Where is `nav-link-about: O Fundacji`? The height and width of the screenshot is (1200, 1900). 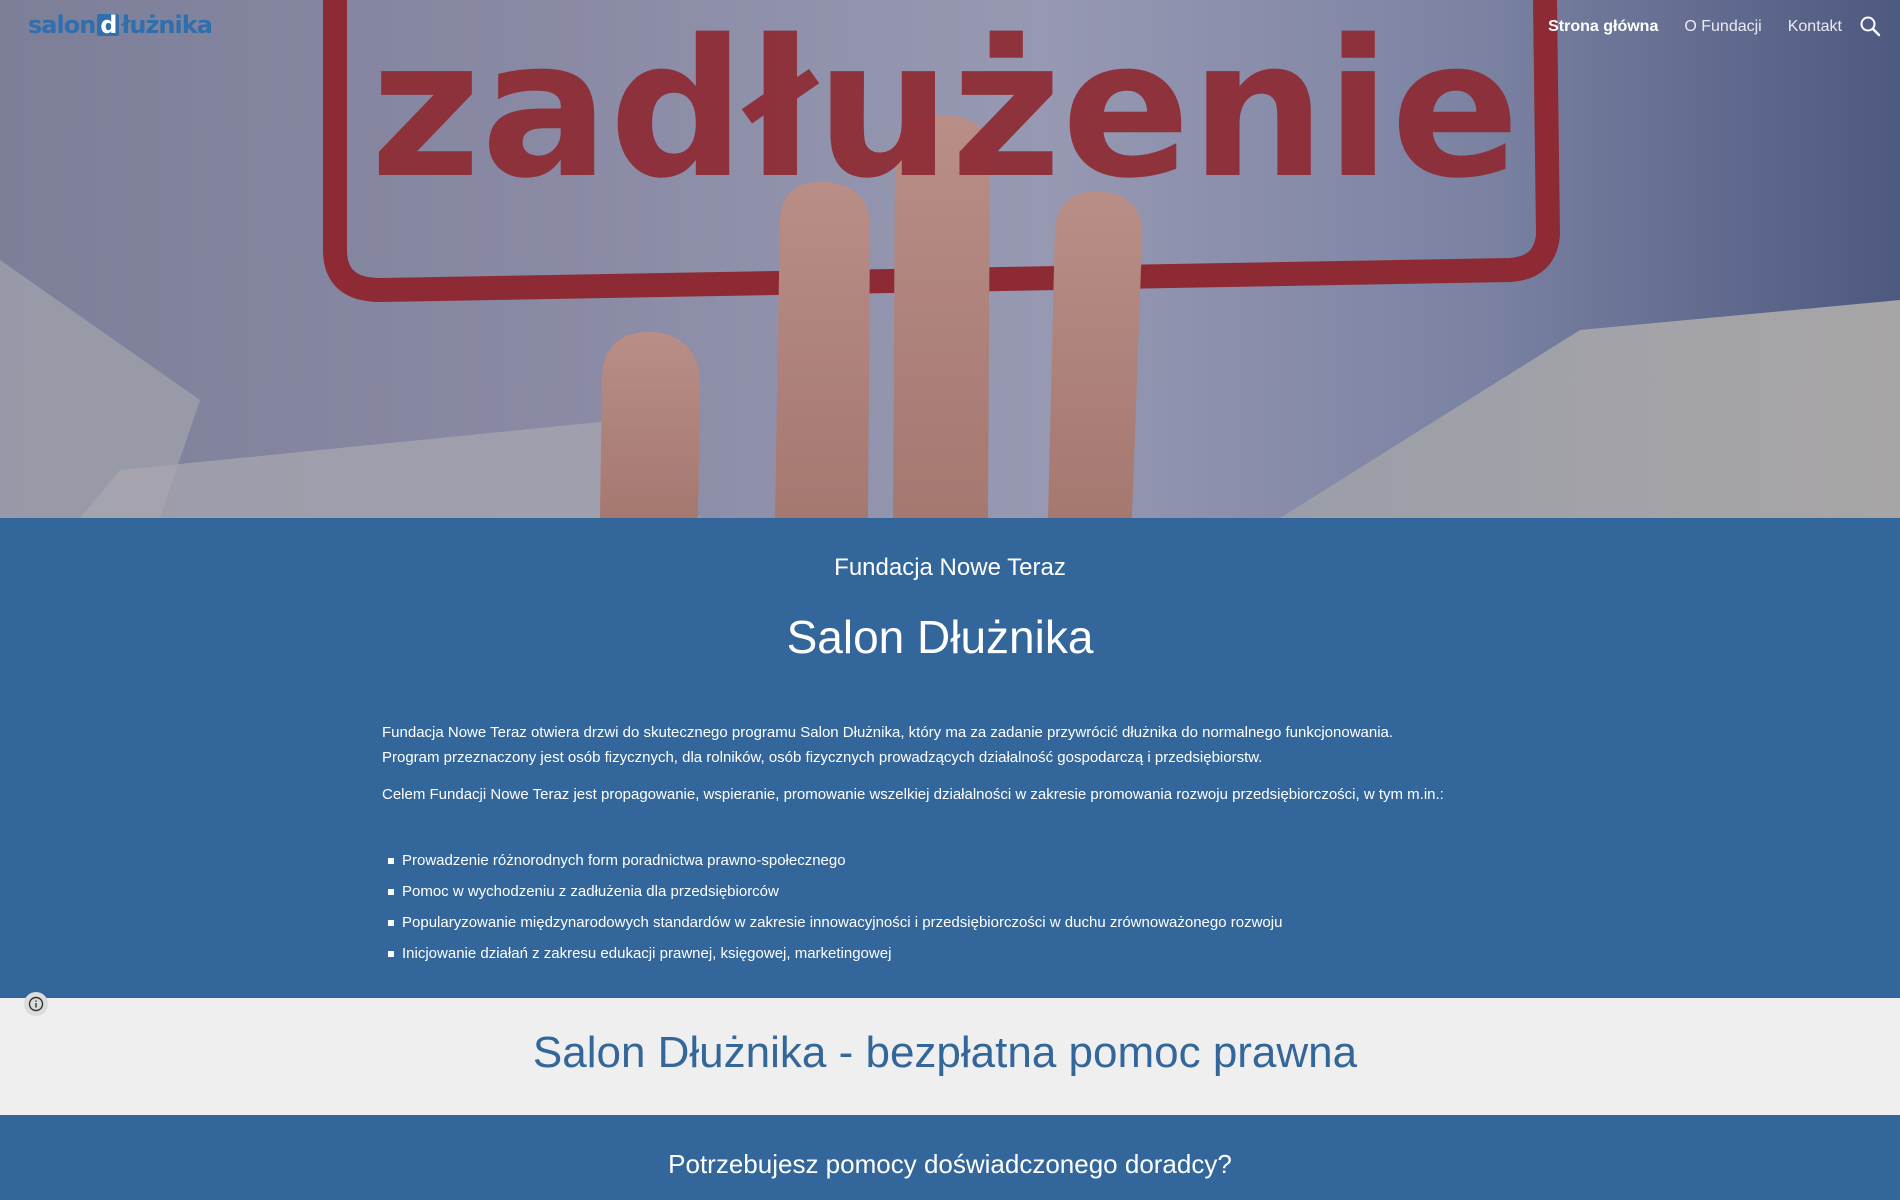
nav-link-about: O Fundacji is located at coordinates (1722, 27).